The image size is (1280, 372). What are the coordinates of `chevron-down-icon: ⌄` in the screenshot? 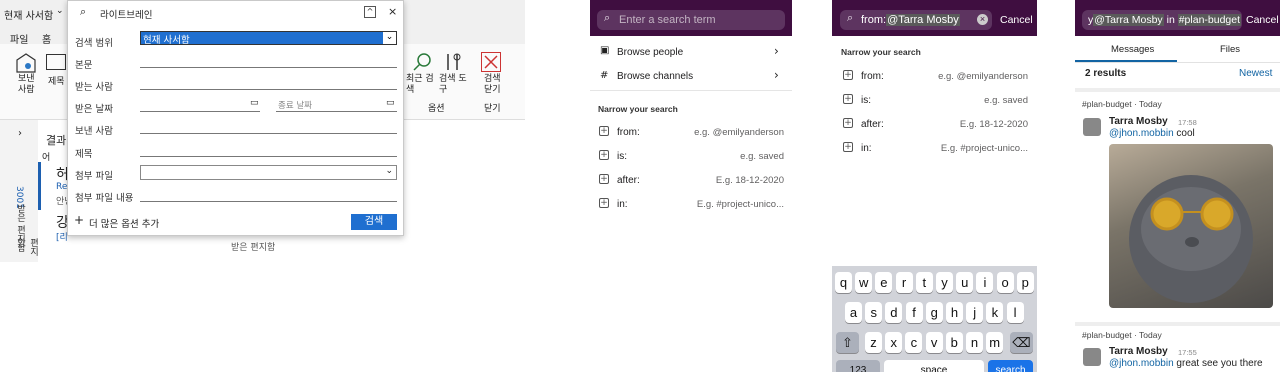 It's located at (60, 11).